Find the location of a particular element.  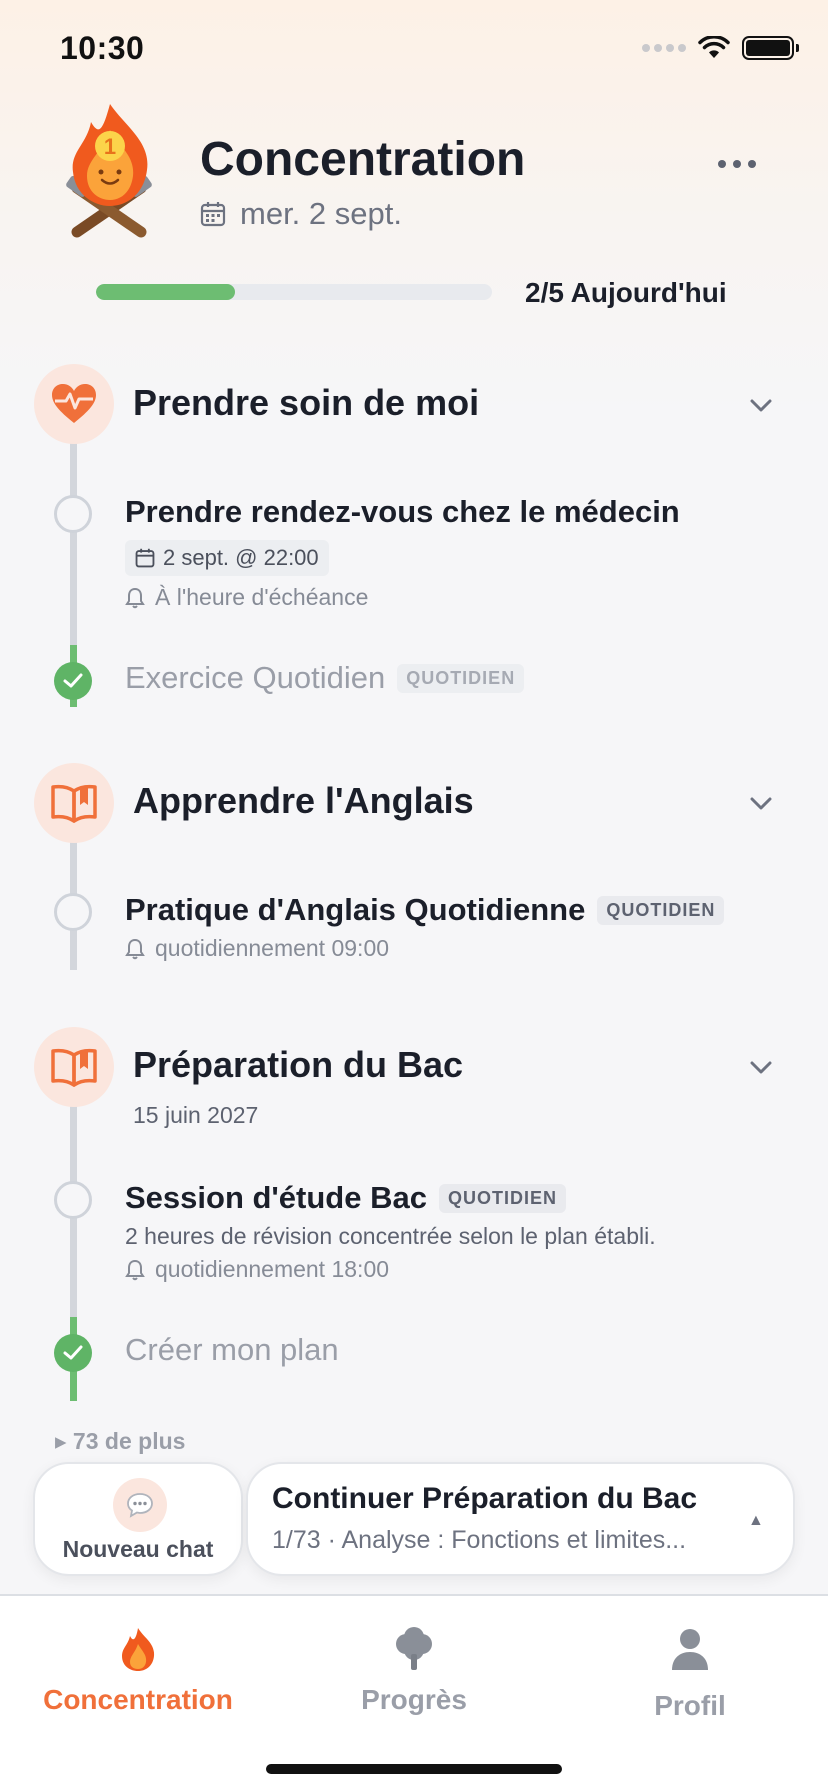

show-more-link: ▸ 73 de plus is located at coordinates (120, 1441).